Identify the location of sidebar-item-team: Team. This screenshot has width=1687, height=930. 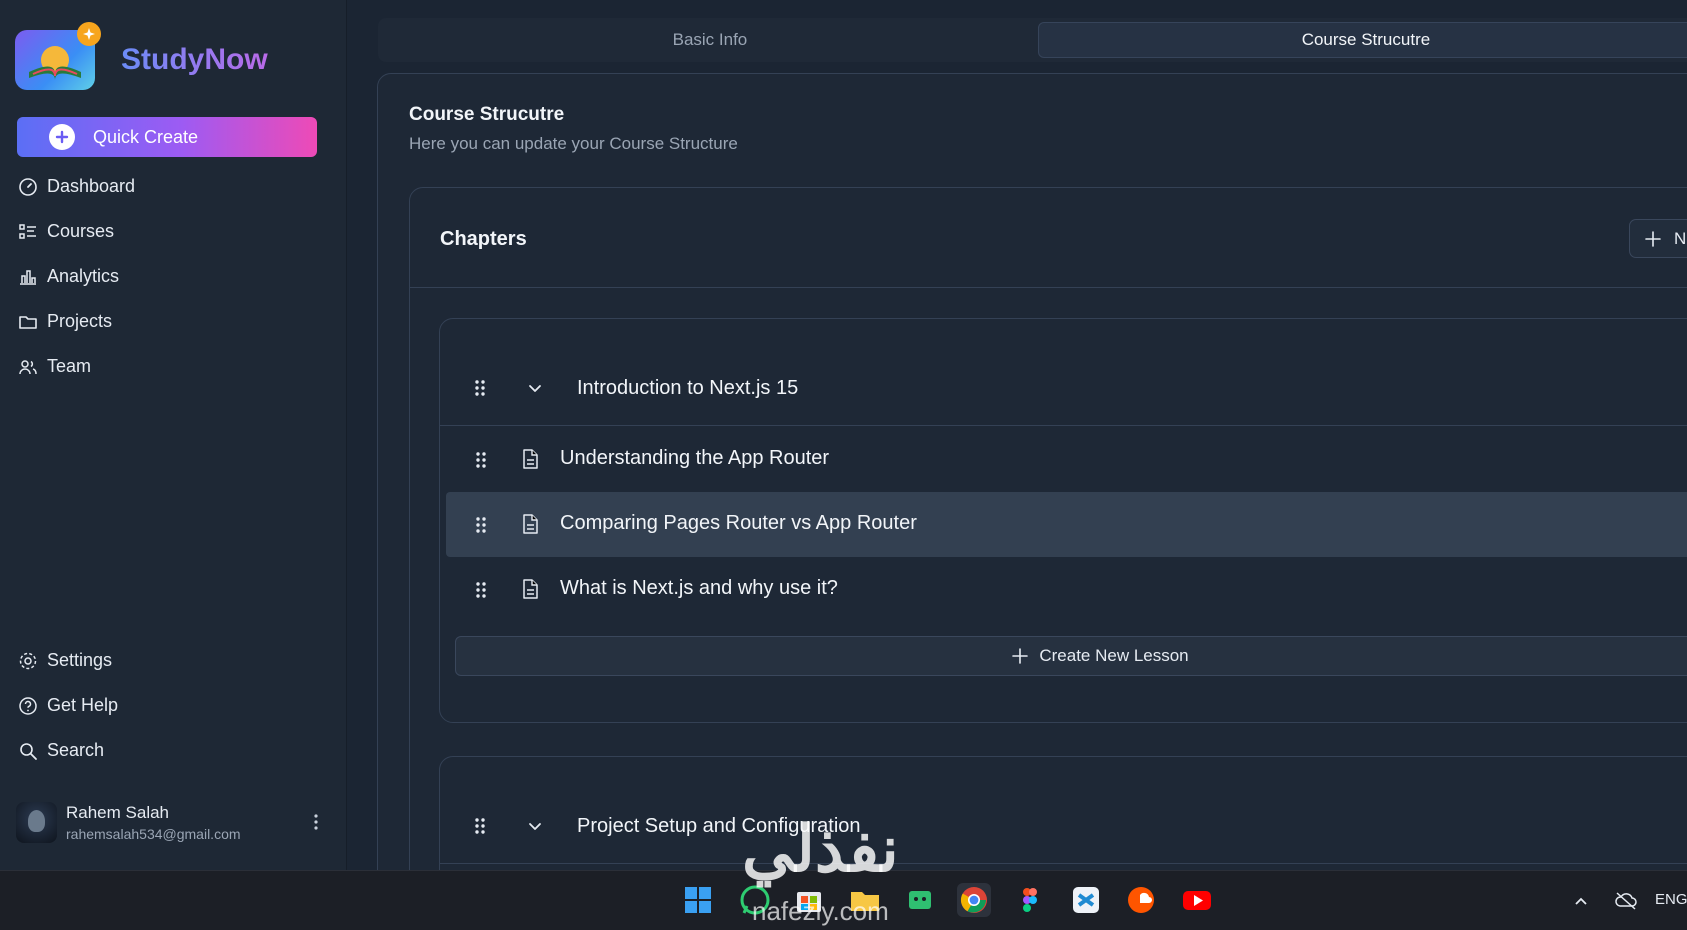
(76, 366).